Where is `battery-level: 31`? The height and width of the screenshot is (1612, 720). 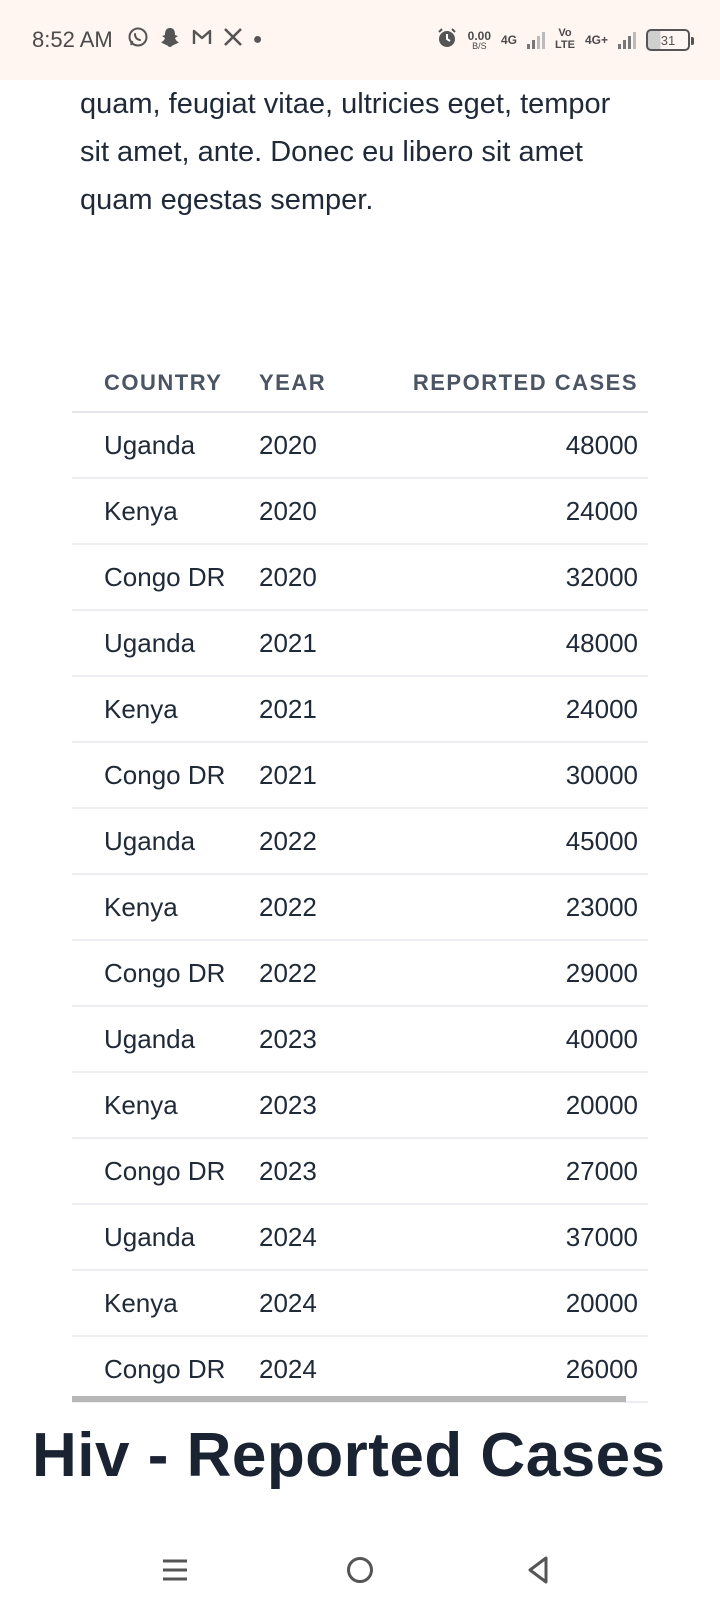 battery-level: 31 is located at coordinates (668, 40).